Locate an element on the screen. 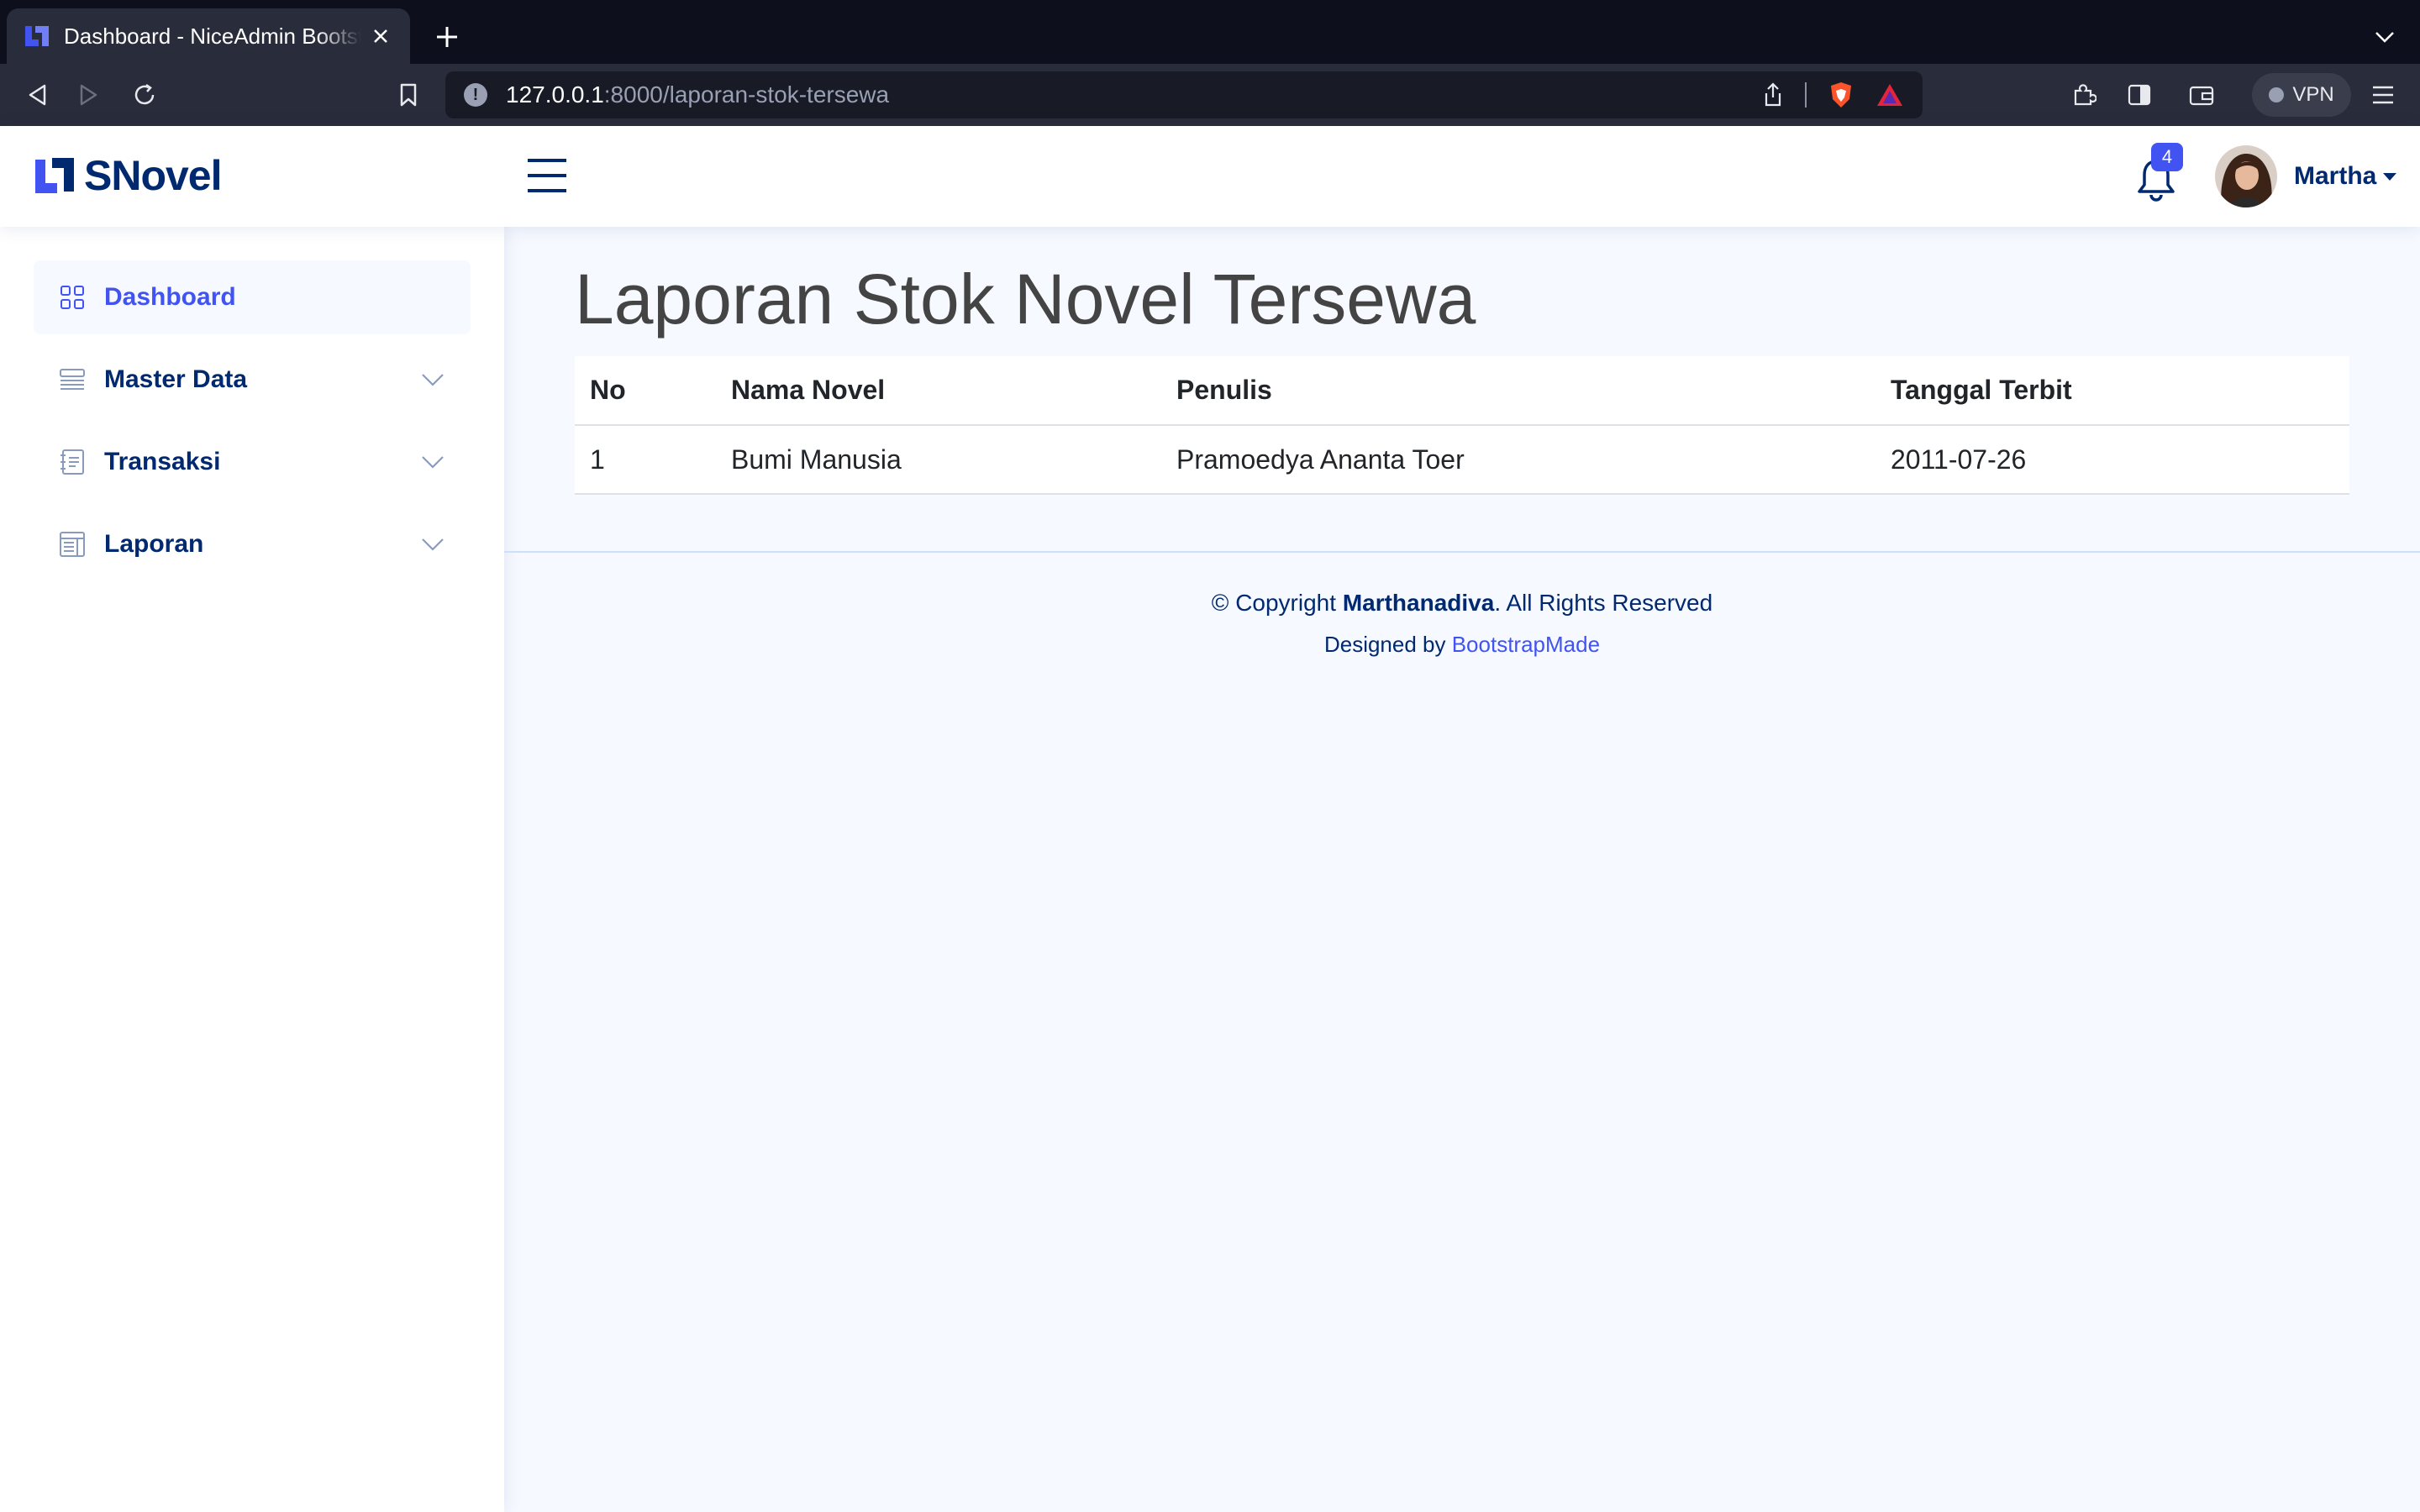 This screenshot has height=1512, width=2420. vpn-status-icon is located at coordinates (2277, 94).